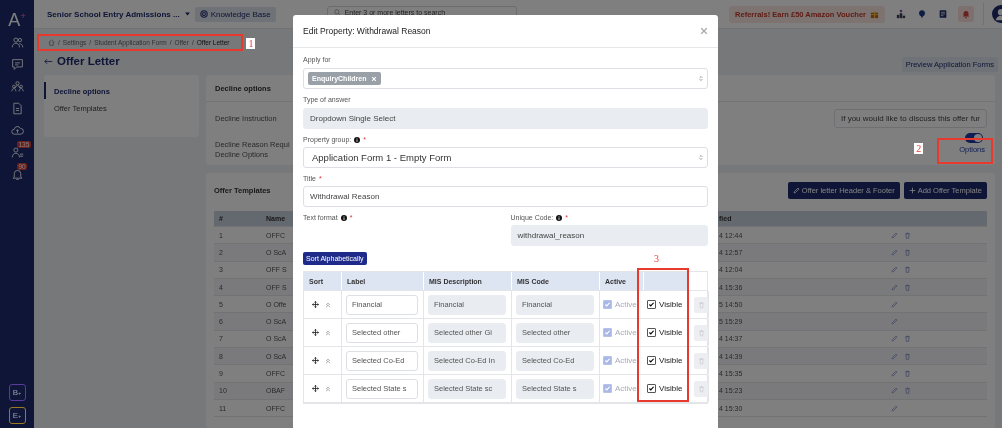 This screenshot has width=1002, height=428. What do you see at coordinates (374, 78) in the screenshot?
I see `remove-icon` at bounding box center [374, 78].